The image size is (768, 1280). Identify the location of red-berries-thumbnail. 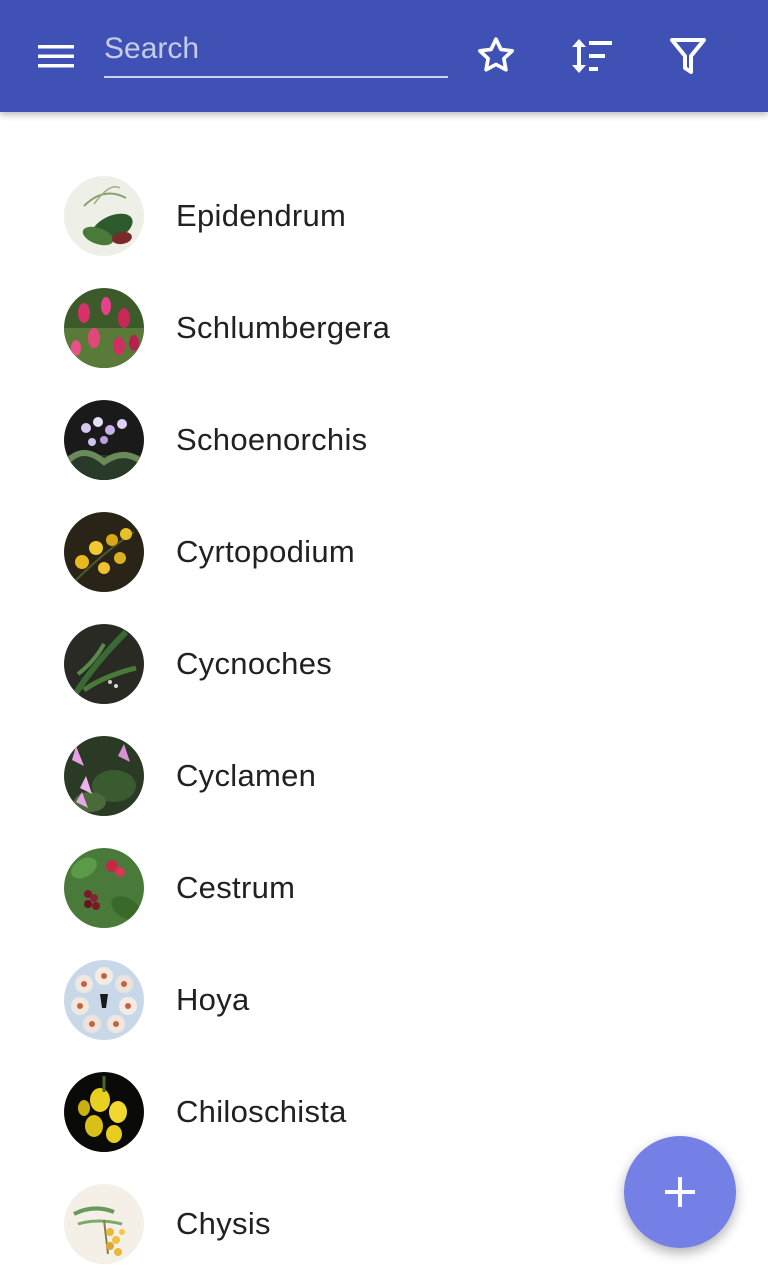
(104, 888).